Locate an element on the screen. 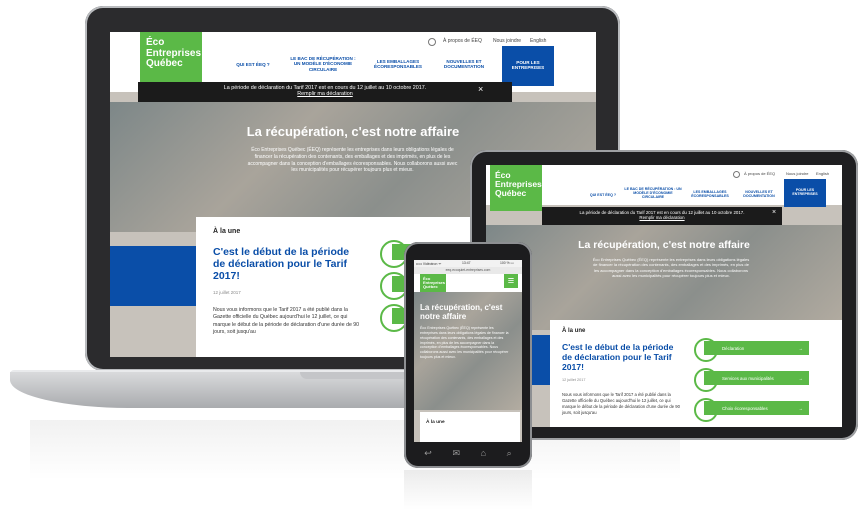  hamburger-menu-icon: ≡ is located at coordinates (511, 281).